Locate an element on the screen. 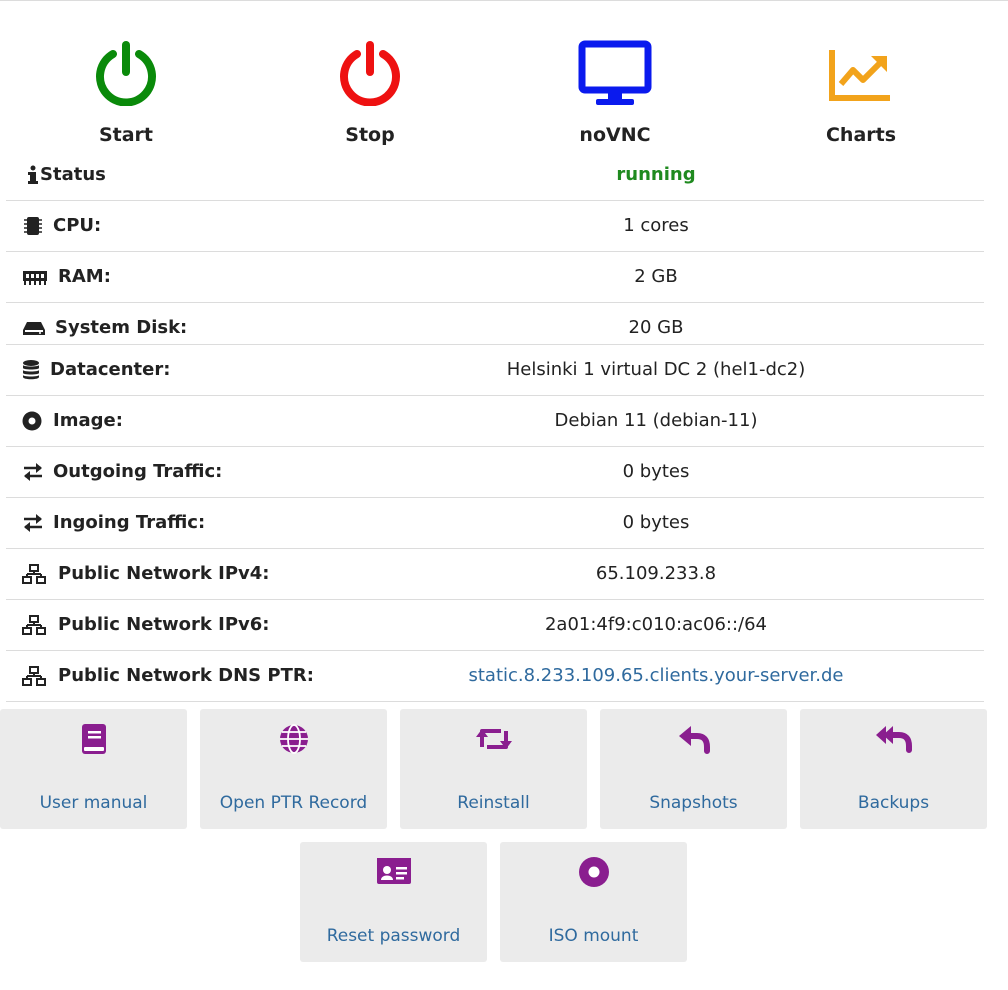 The height and width of the screenshot is (990, 1008). reply-all-icon is located at coordinates (893, 739).